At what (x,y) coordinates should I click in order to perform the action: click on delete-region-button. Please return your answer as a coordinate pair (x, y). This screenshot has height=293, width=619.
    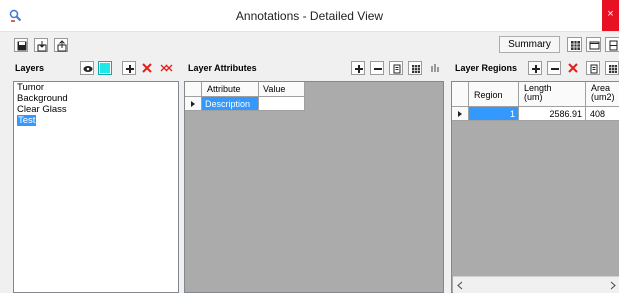
    Looking at the image, I should click on (573, 68).